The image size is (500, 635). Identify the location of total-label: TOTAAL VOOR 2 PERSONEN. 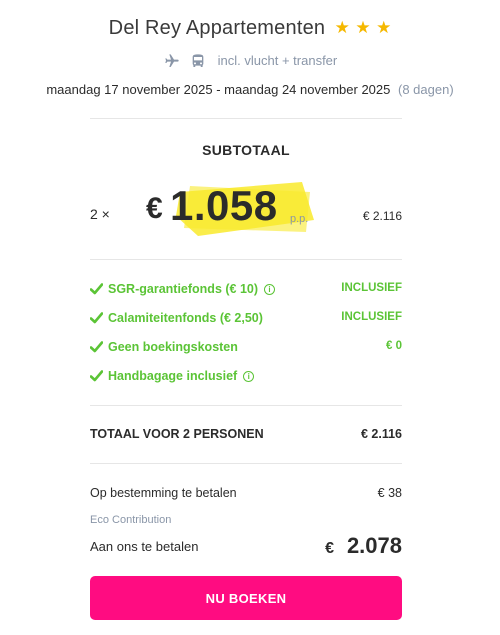
(177, 434).